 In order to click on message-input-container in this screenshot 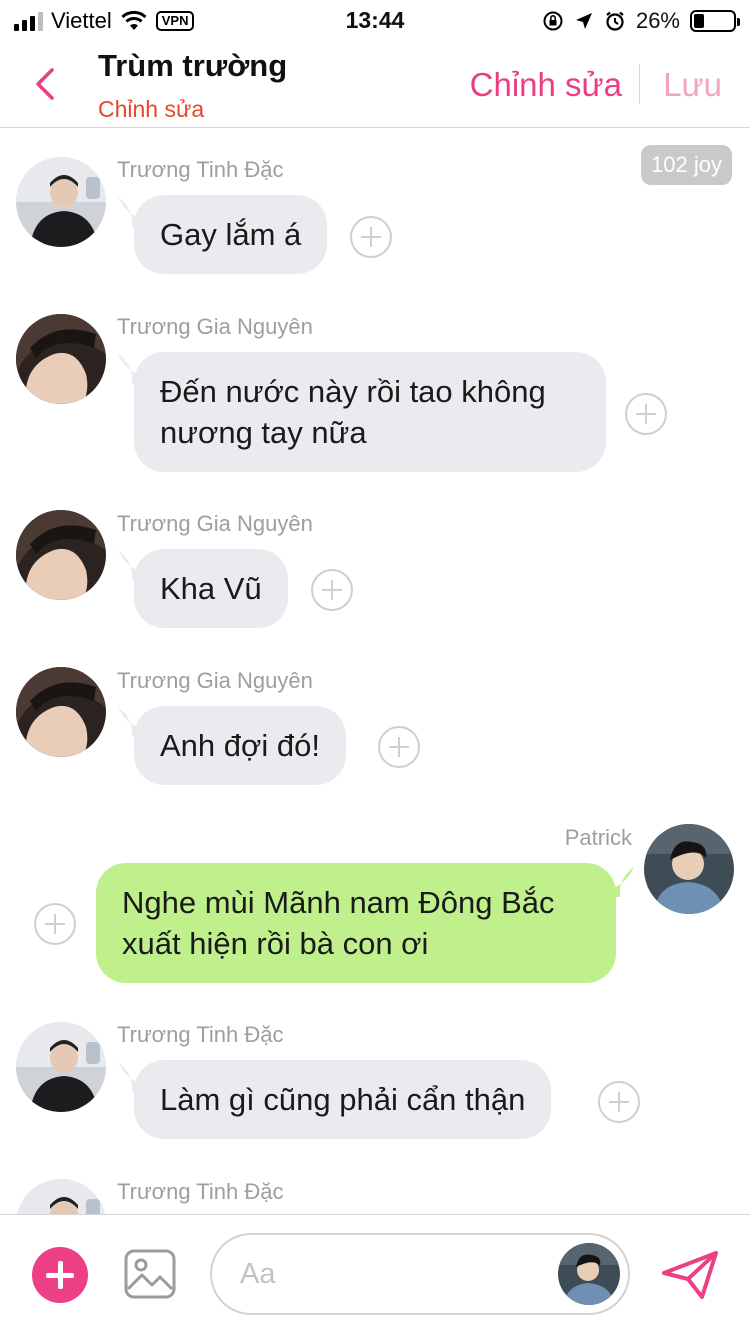, I will do `click(420, 1274)`.